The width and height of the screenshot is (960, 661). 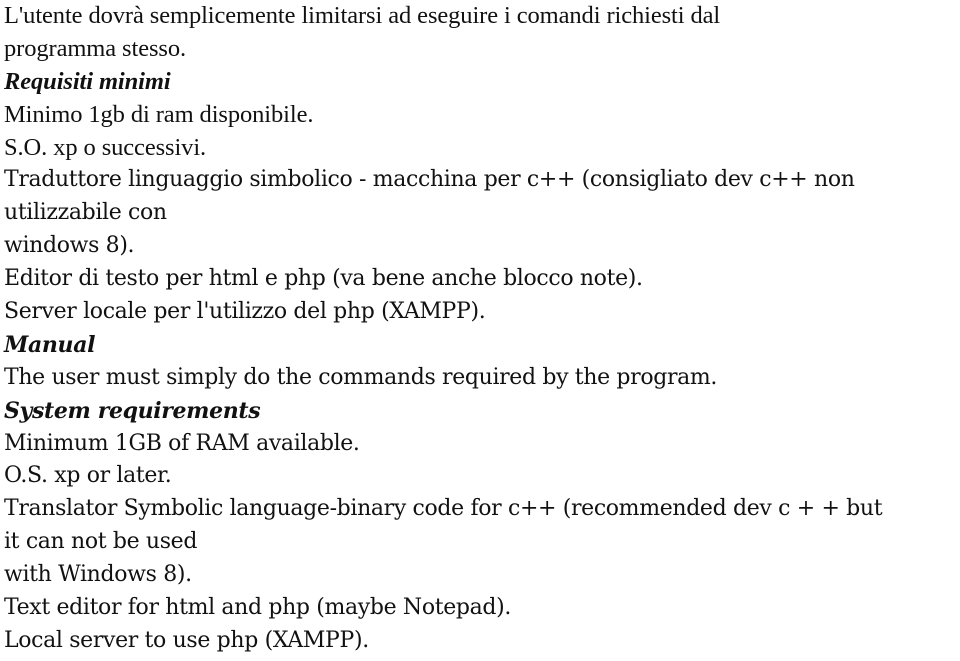 What do you see at coordinates (101, 542) in the screenshot?
I see `requirement-translator-en: it can not be used` at bounding box center [101, 542].